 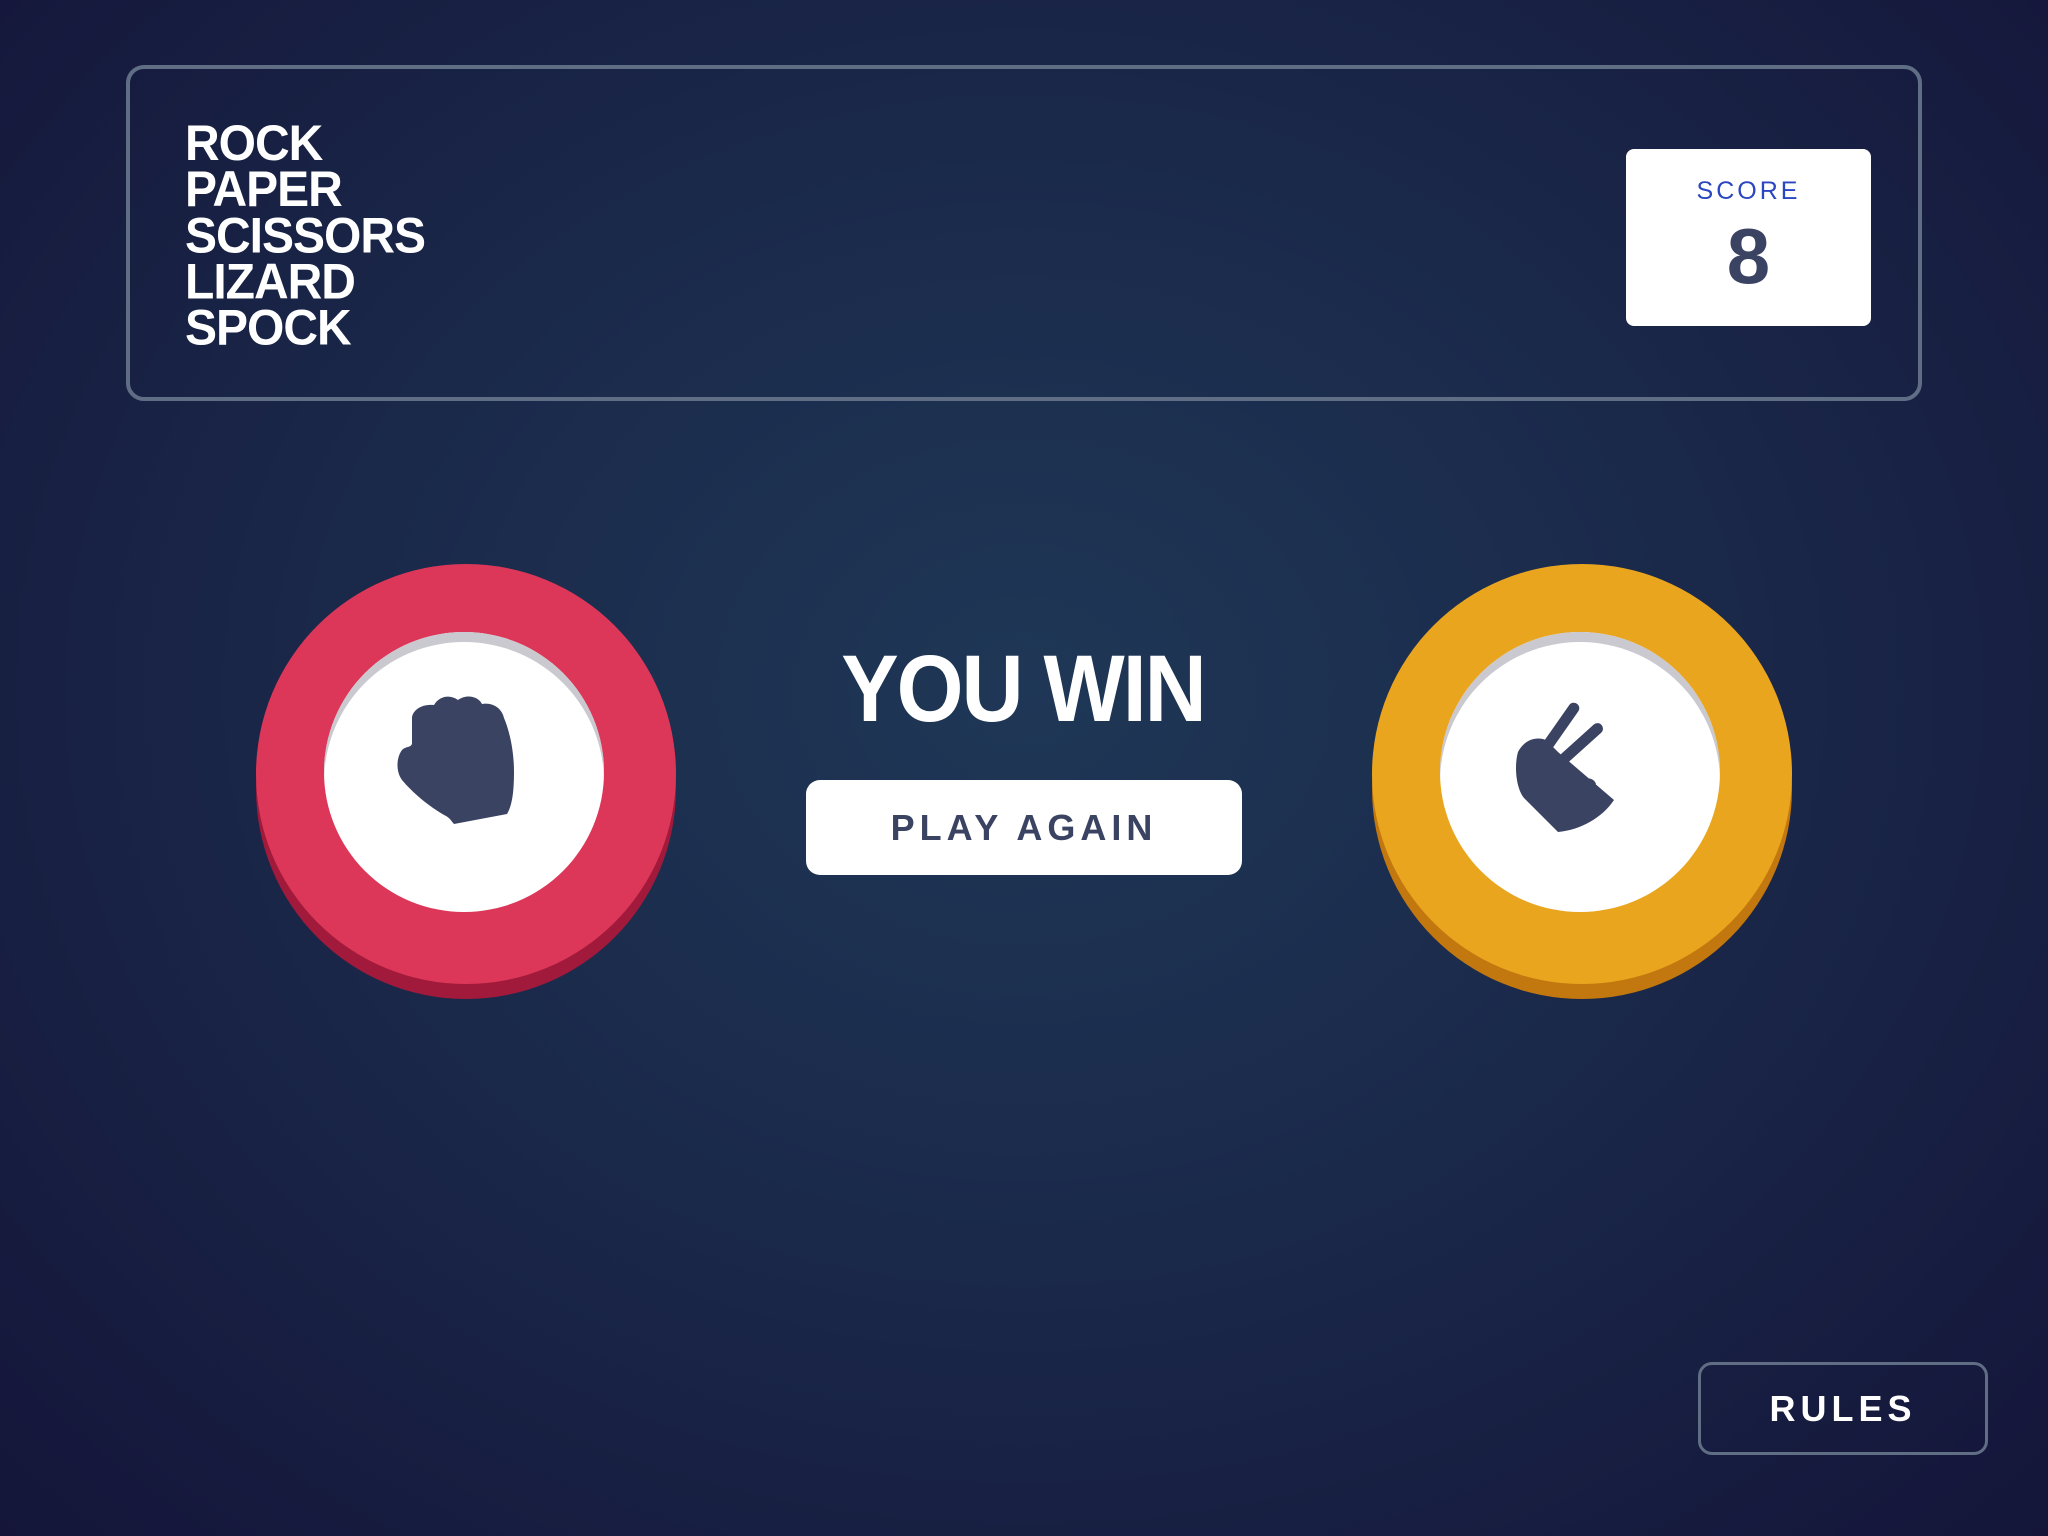 I want to click on house-pick-inner, so click(x=1580, y=772).